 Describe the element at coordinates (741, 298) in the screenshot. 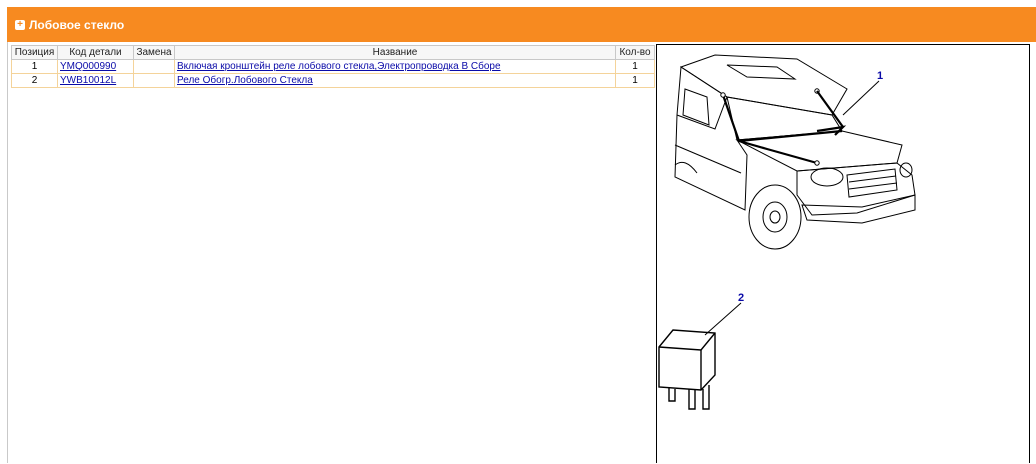

I see `callout-label-2: 2` at that location.